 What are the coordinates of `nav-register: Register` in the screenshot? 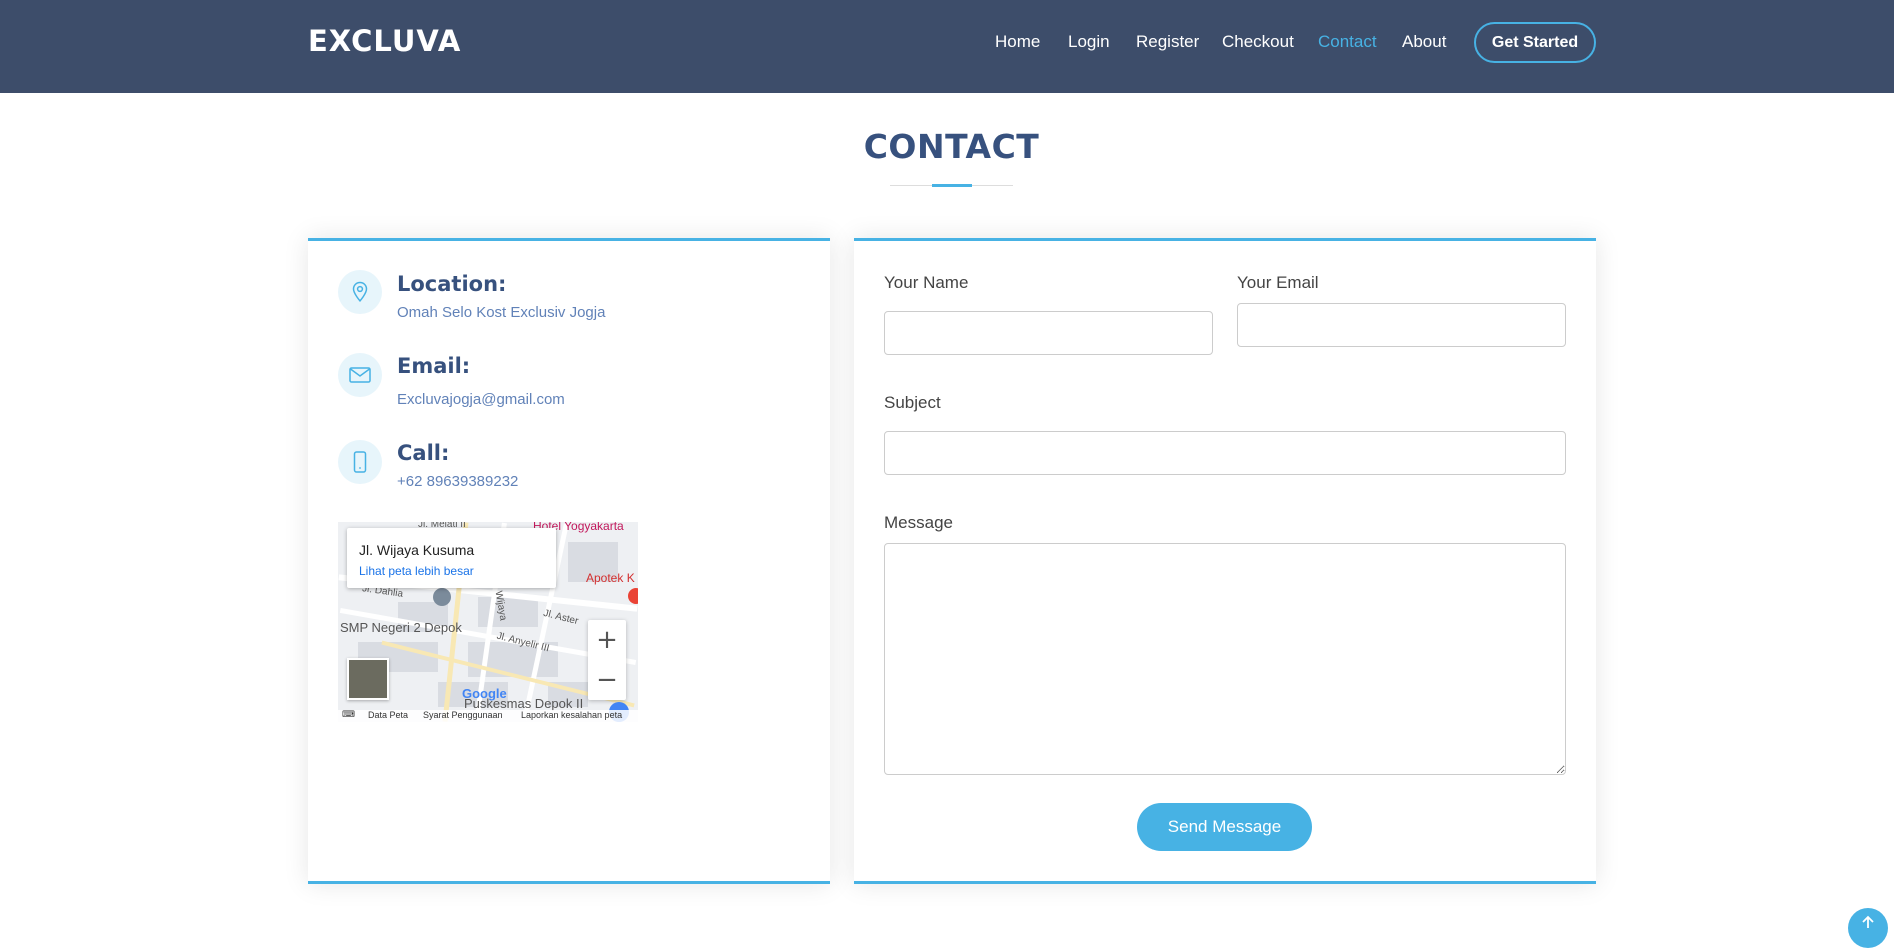 It's located at (1167, 42).